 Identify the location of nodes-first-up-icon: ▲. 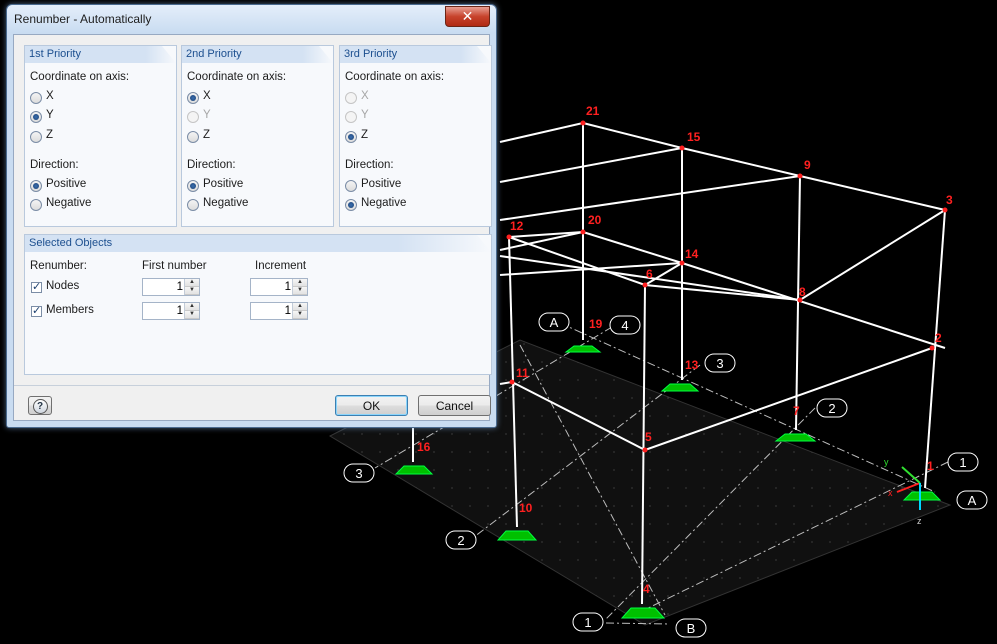
(192, 283).